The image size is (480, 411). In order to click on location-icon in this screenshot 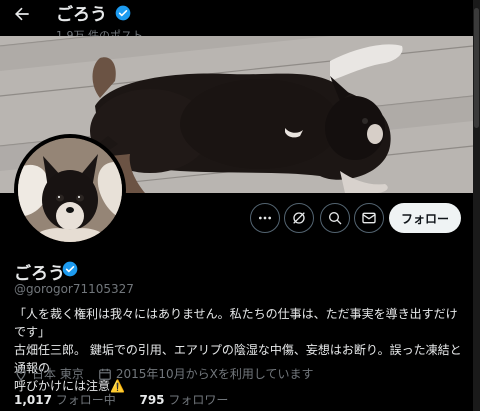, I will do `click(21, 374)`.